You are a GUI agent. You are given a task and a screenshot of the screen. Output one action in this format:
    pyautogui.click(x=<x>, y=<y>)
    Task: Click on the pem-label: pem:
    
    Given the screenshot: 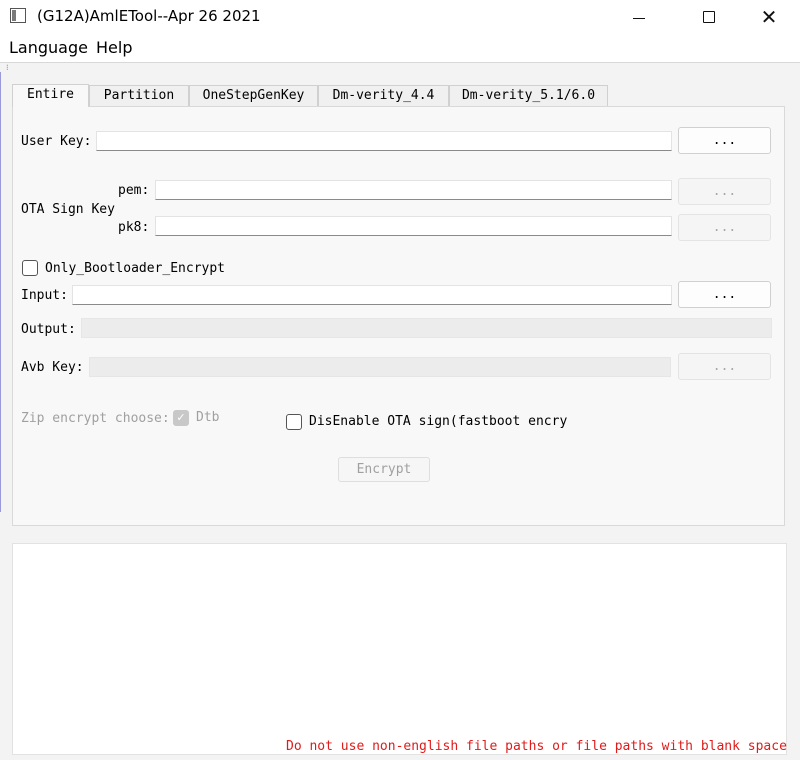 What is the action you would take?
    pyautogui.click(x=134, y=190)
    